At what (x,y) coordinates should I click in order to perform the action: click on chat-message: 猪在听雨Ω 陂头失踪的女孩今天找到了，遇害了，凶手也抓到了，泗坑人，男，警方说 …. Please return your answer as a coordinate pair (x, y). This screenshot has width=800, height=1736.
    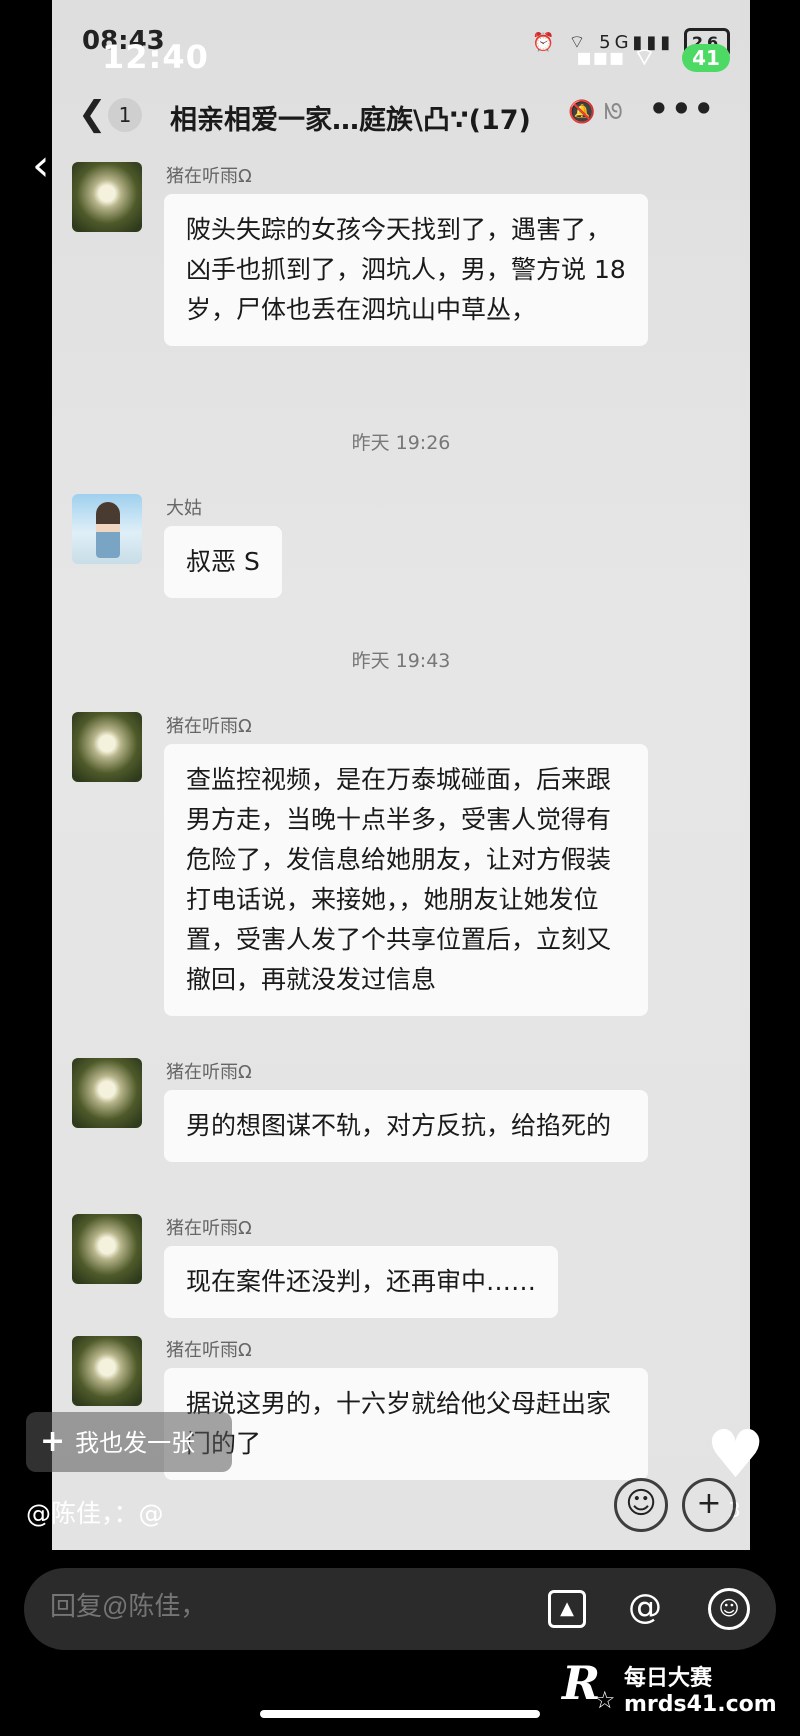
    Looking at the image, I should click on (392, 272).